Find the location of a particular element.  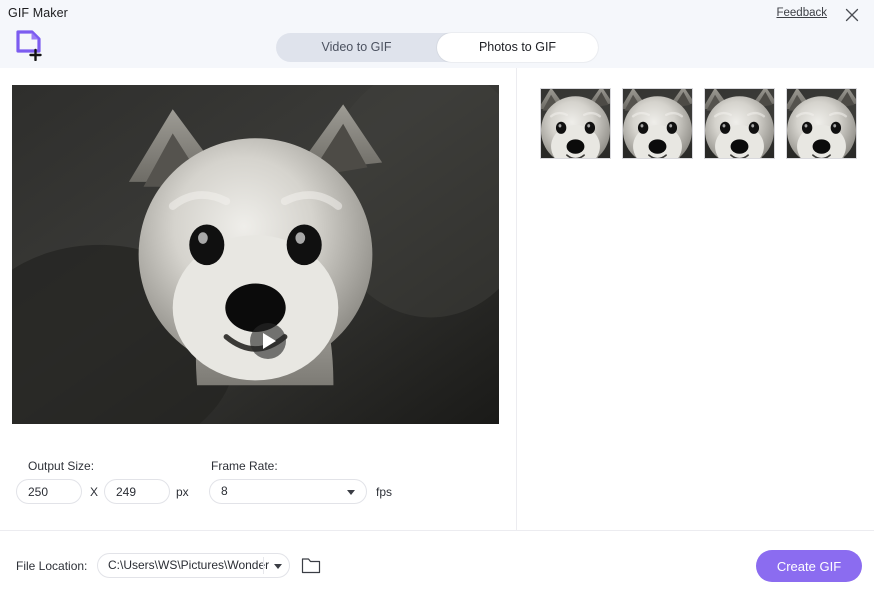

feedback-link: Feedback is located at coordinates (801, 13).